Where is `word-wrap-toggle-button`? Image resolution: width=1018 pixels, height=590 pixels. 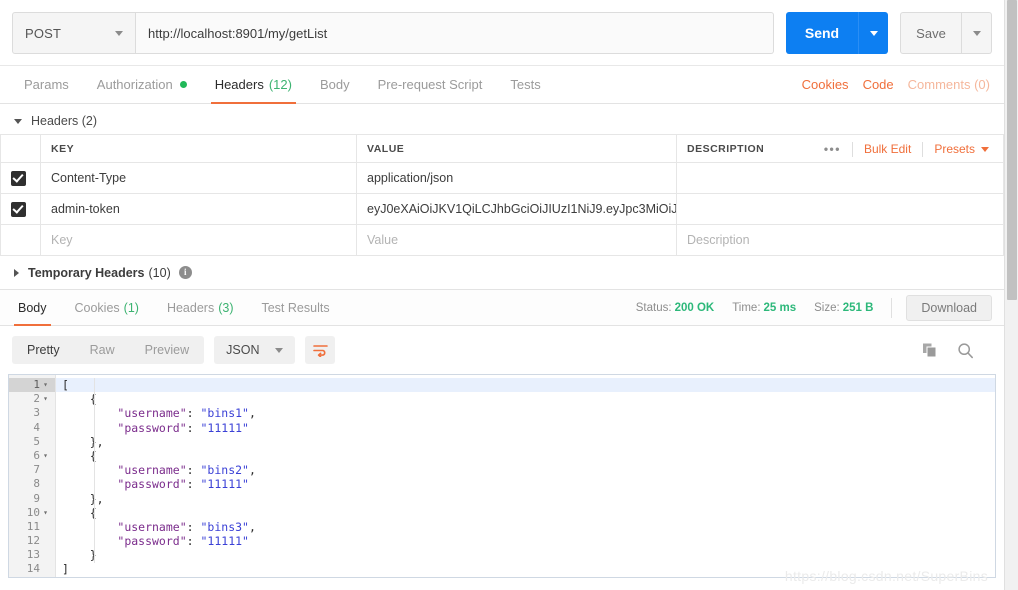
word-wrap-toggle-button is located at coordinates (320, 350).